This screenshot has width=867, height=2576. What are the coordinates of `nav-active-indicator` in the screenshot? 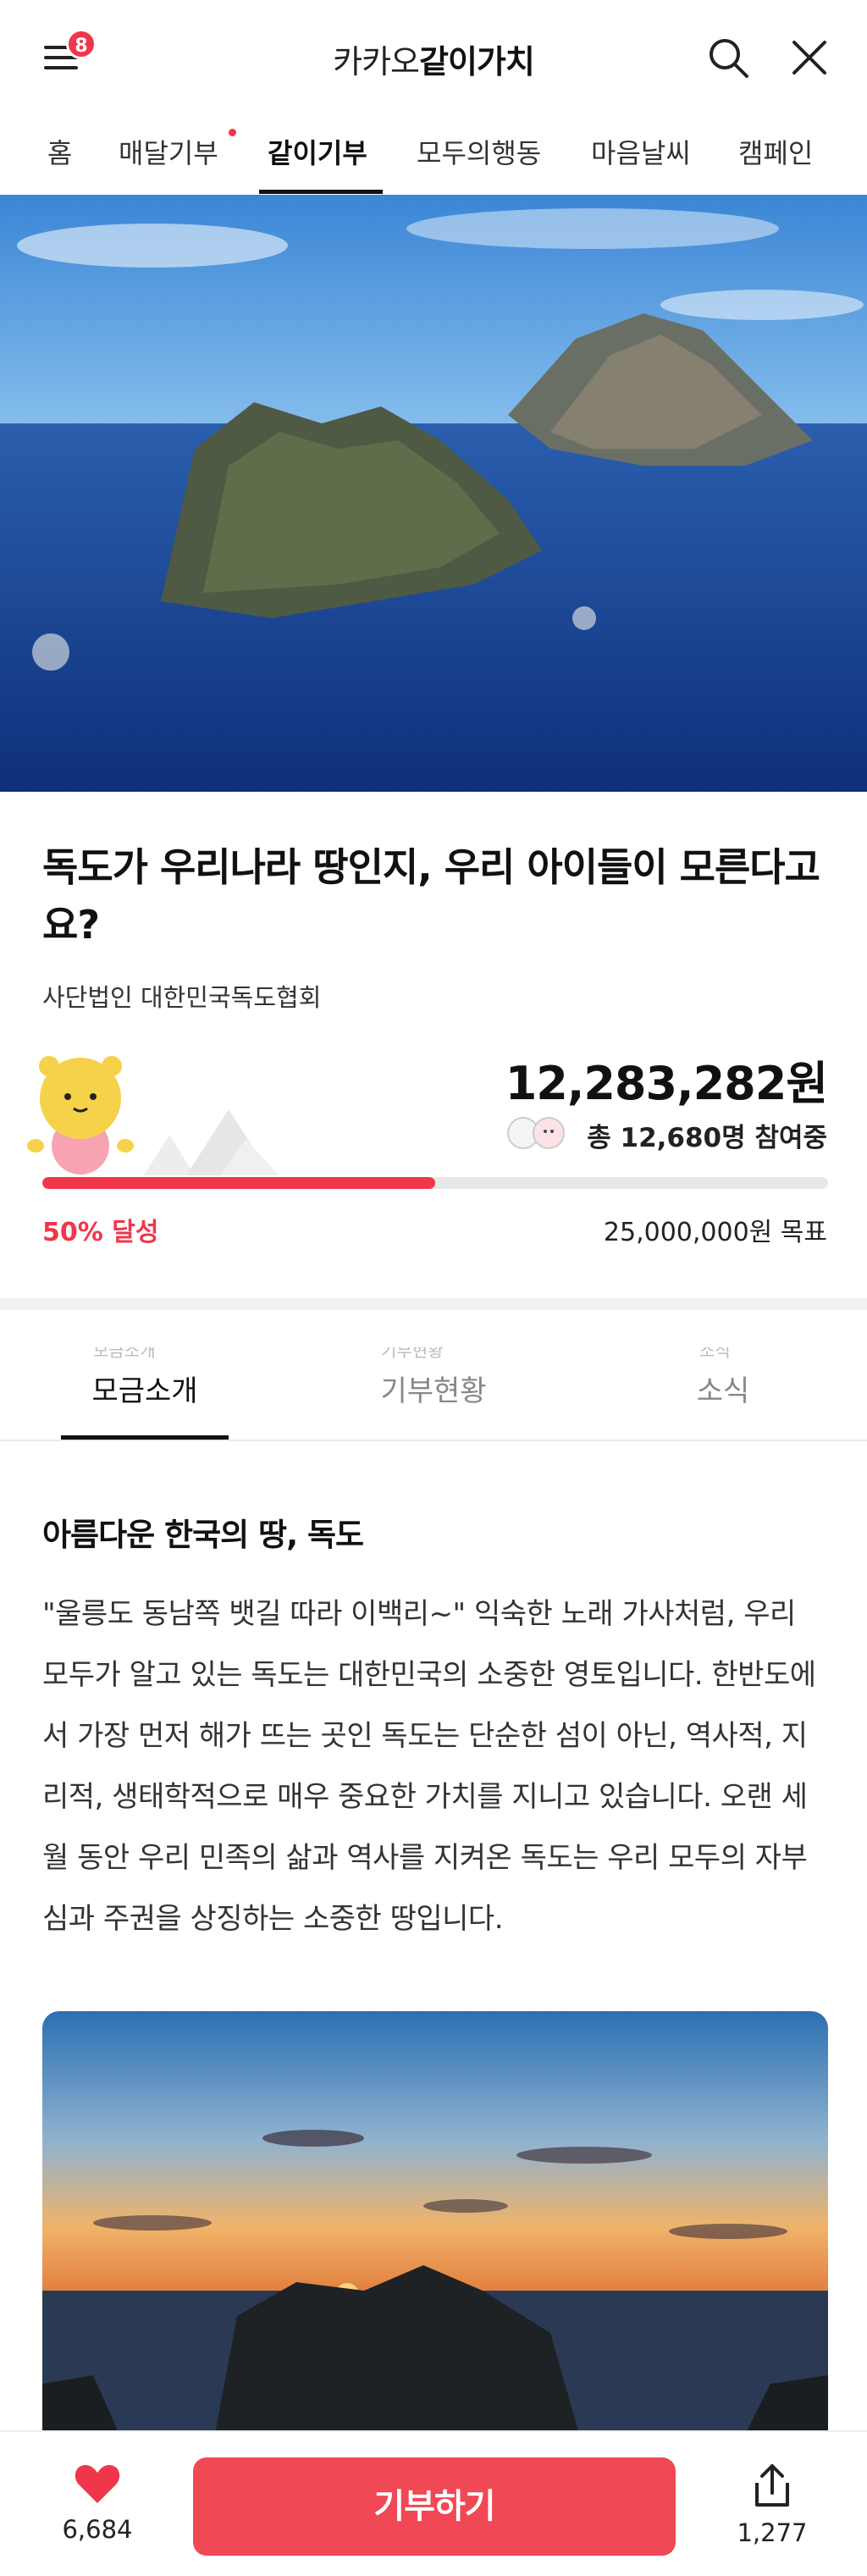 It's located at (321, 192).